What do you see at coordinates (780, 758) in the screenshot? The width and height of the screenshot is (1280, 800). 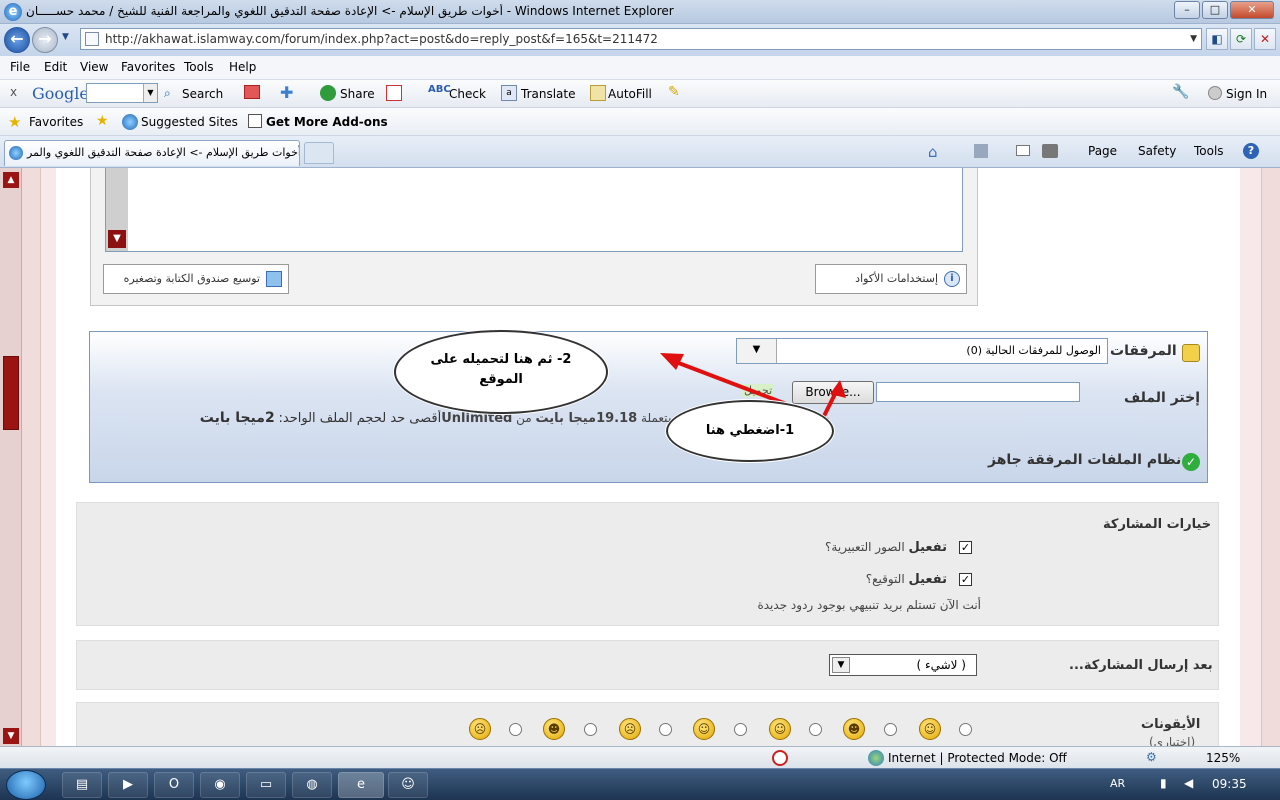 I see `blocked-icon` at bounding box center [780, 758].